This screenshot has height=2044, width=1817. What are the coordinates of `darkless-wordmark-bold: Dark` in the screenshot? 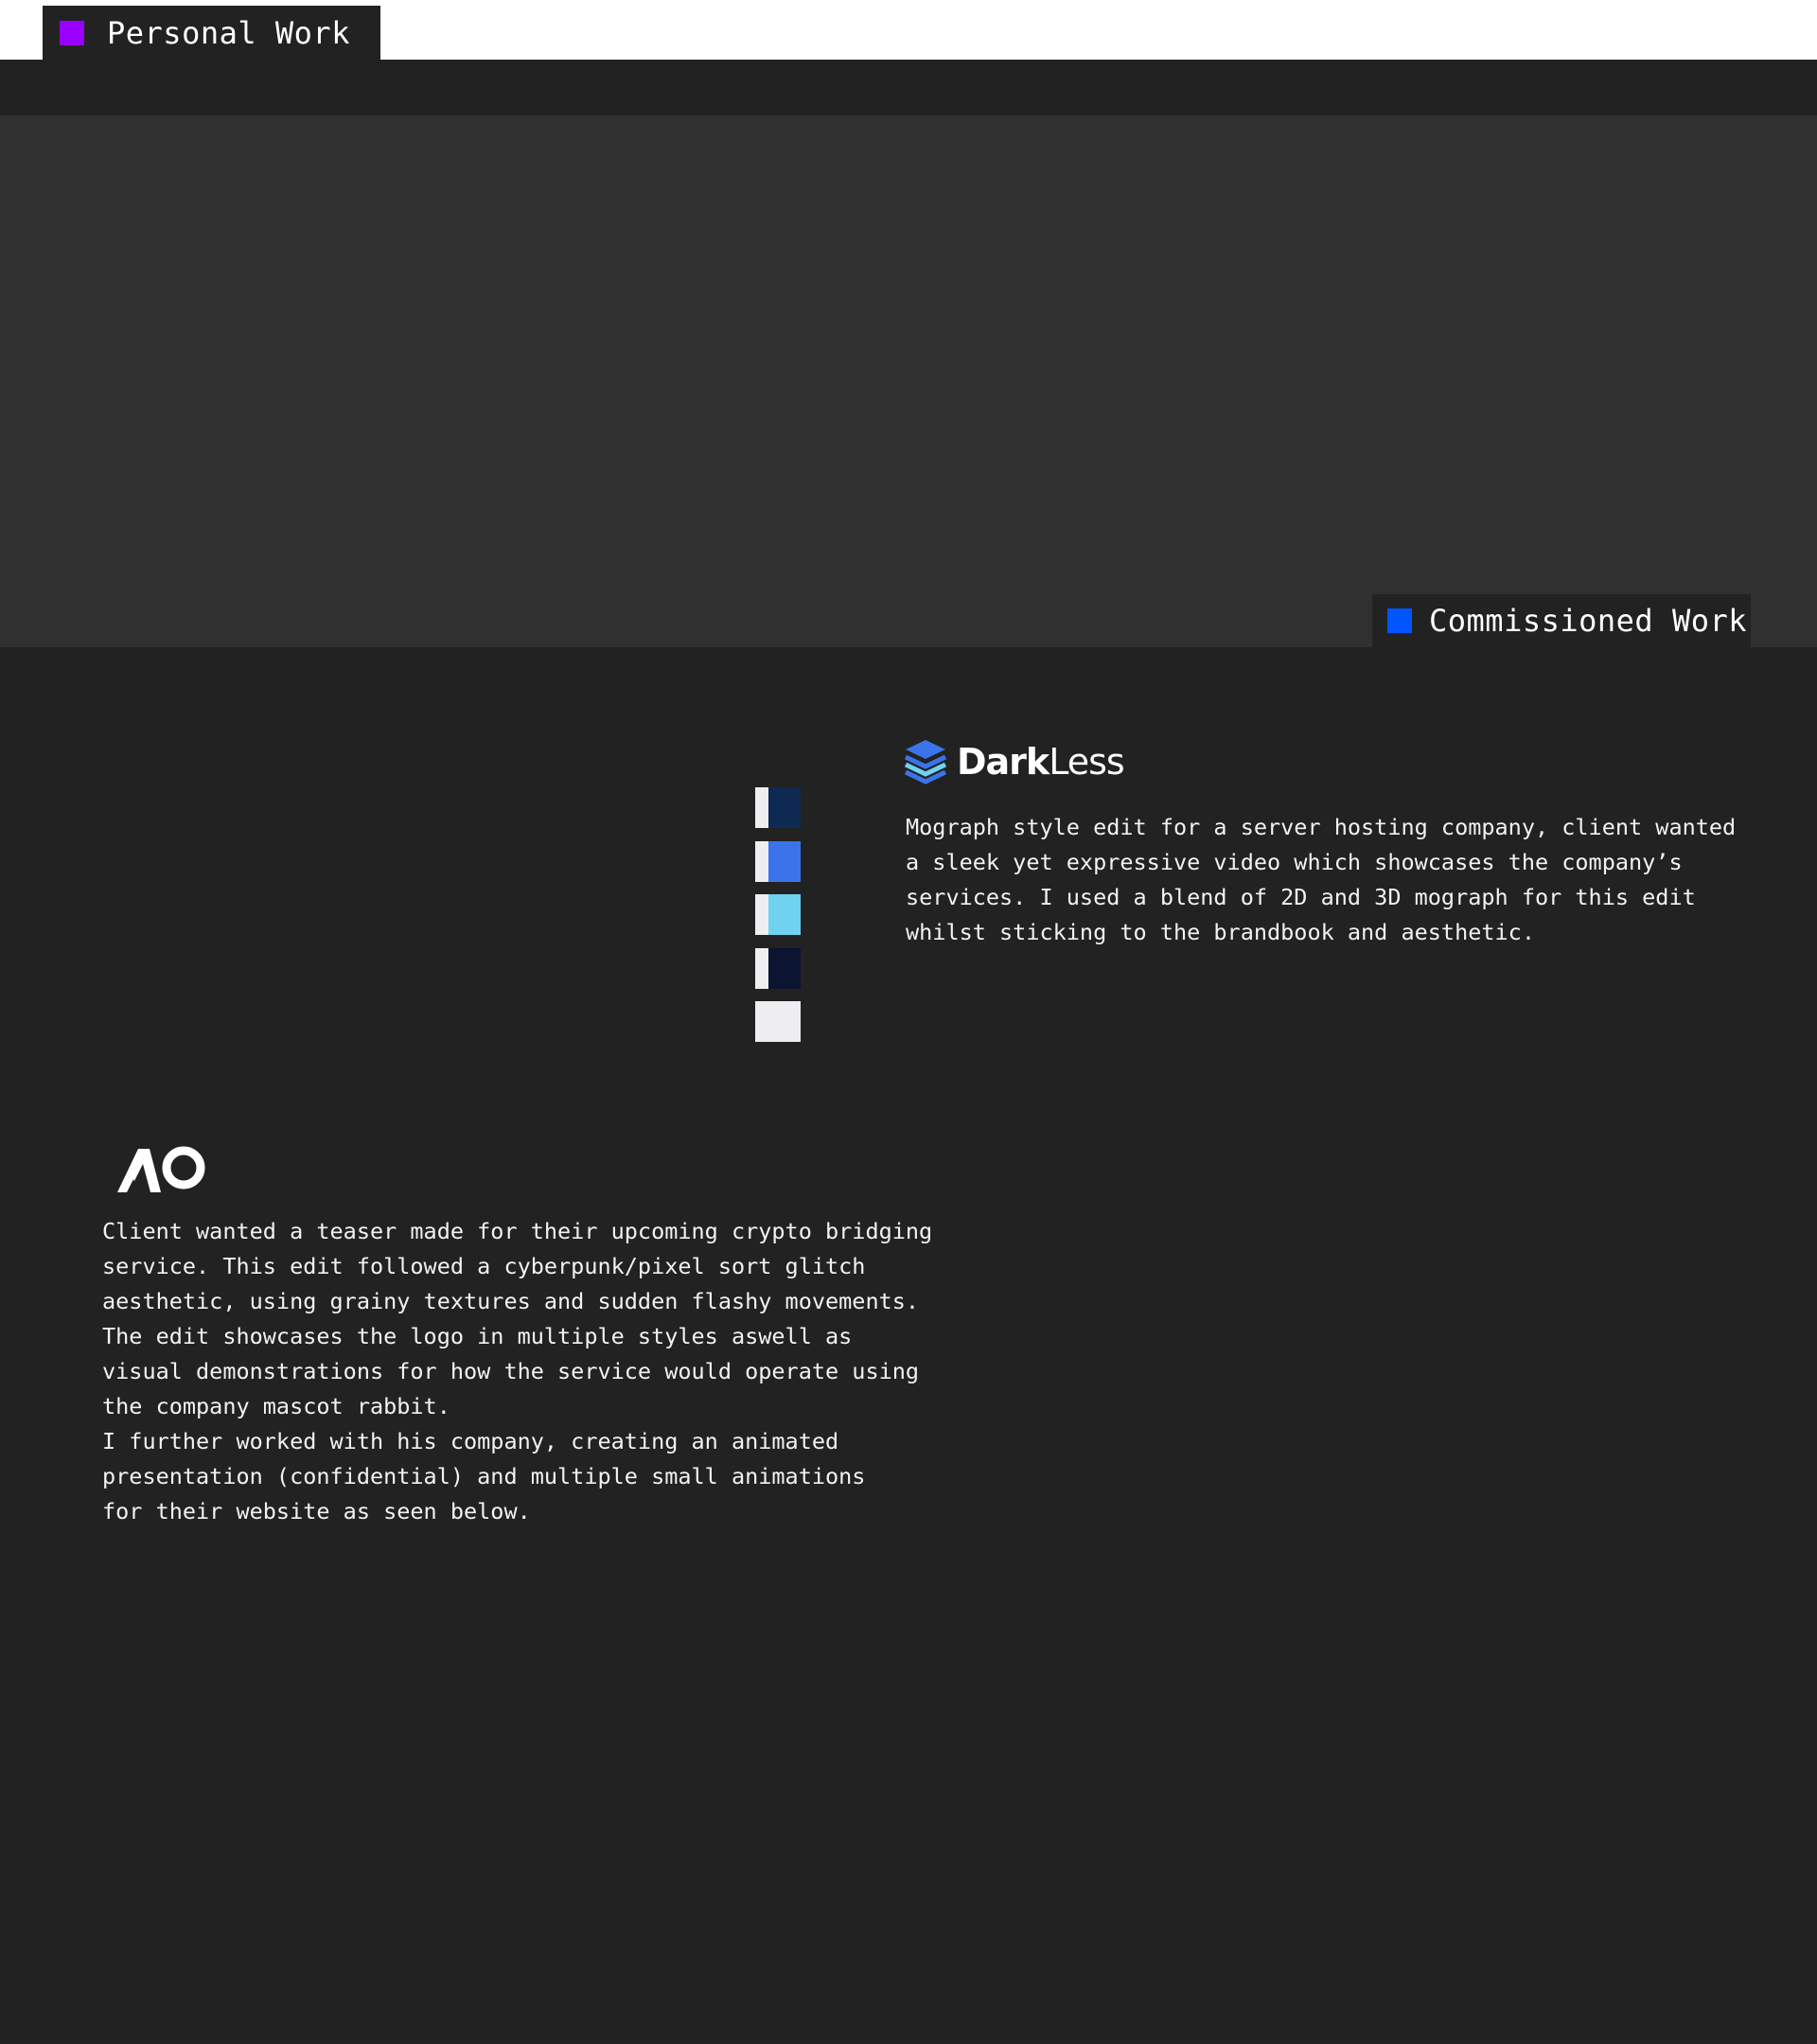 It's located at (1003, 762).